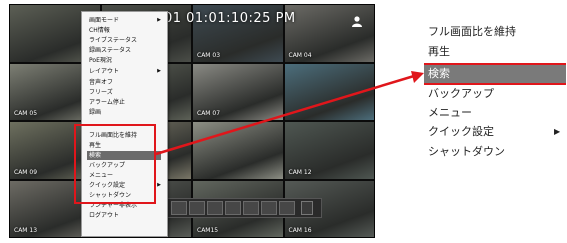 Image resolution: width=567 pixels, height=243 pixels. What do you see at coordinates (209, 113) in the screenshot?
I see `camera-label: CAM 07` at bounding box center [209, 113].